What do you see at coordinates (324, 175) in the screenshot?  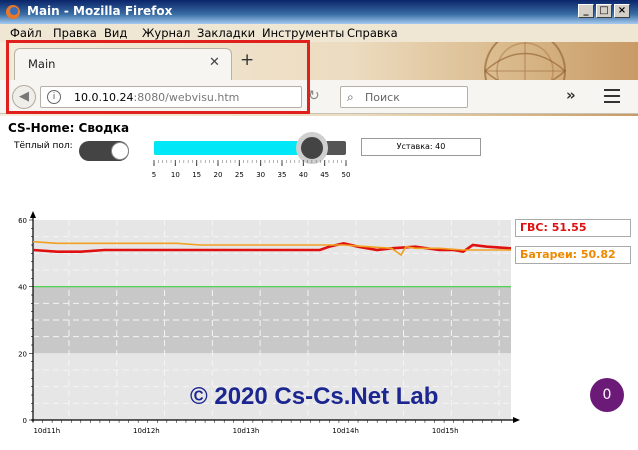 I see `slider-tick-label: 45` at bounding box center [324, 175].